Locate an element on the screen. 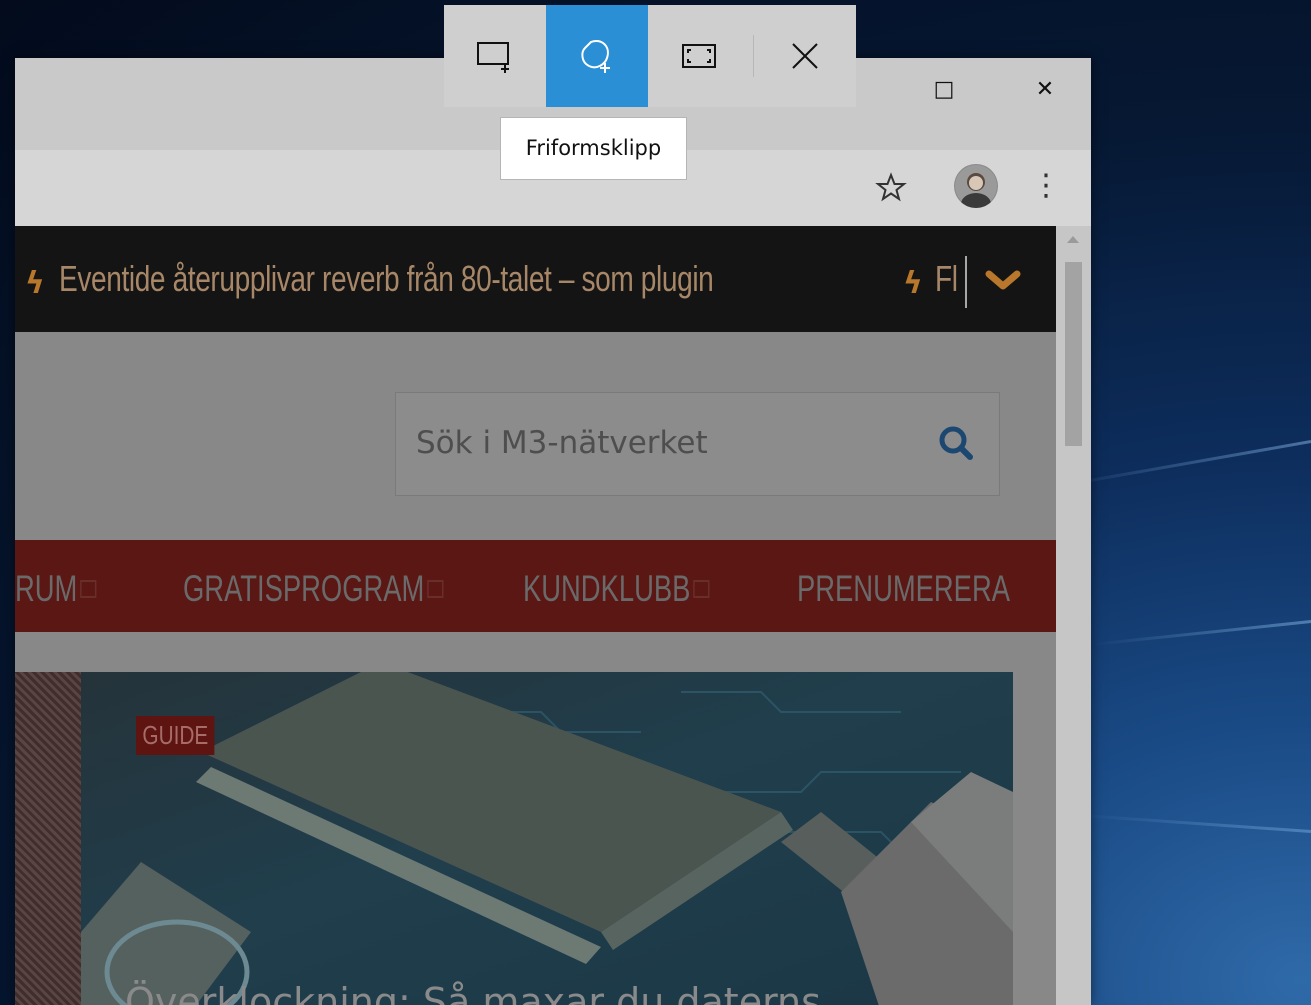 The height and width of the screenshot is (1005, 1311). scroll-up-arrow-icon is located at coordinates (1073, 239).